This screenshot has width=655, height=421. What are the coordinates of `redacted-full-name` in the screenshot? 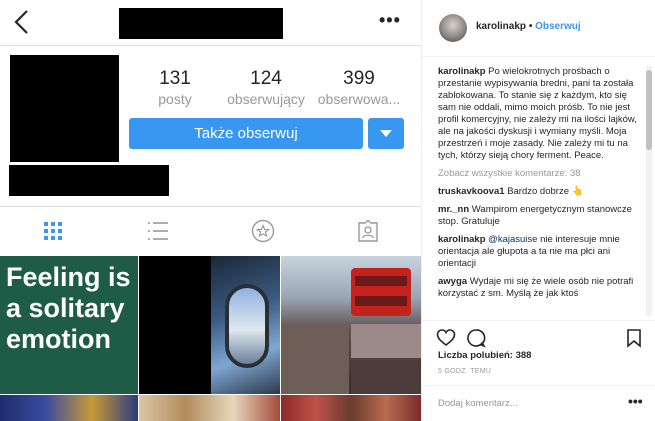 It's located at (89, 180).